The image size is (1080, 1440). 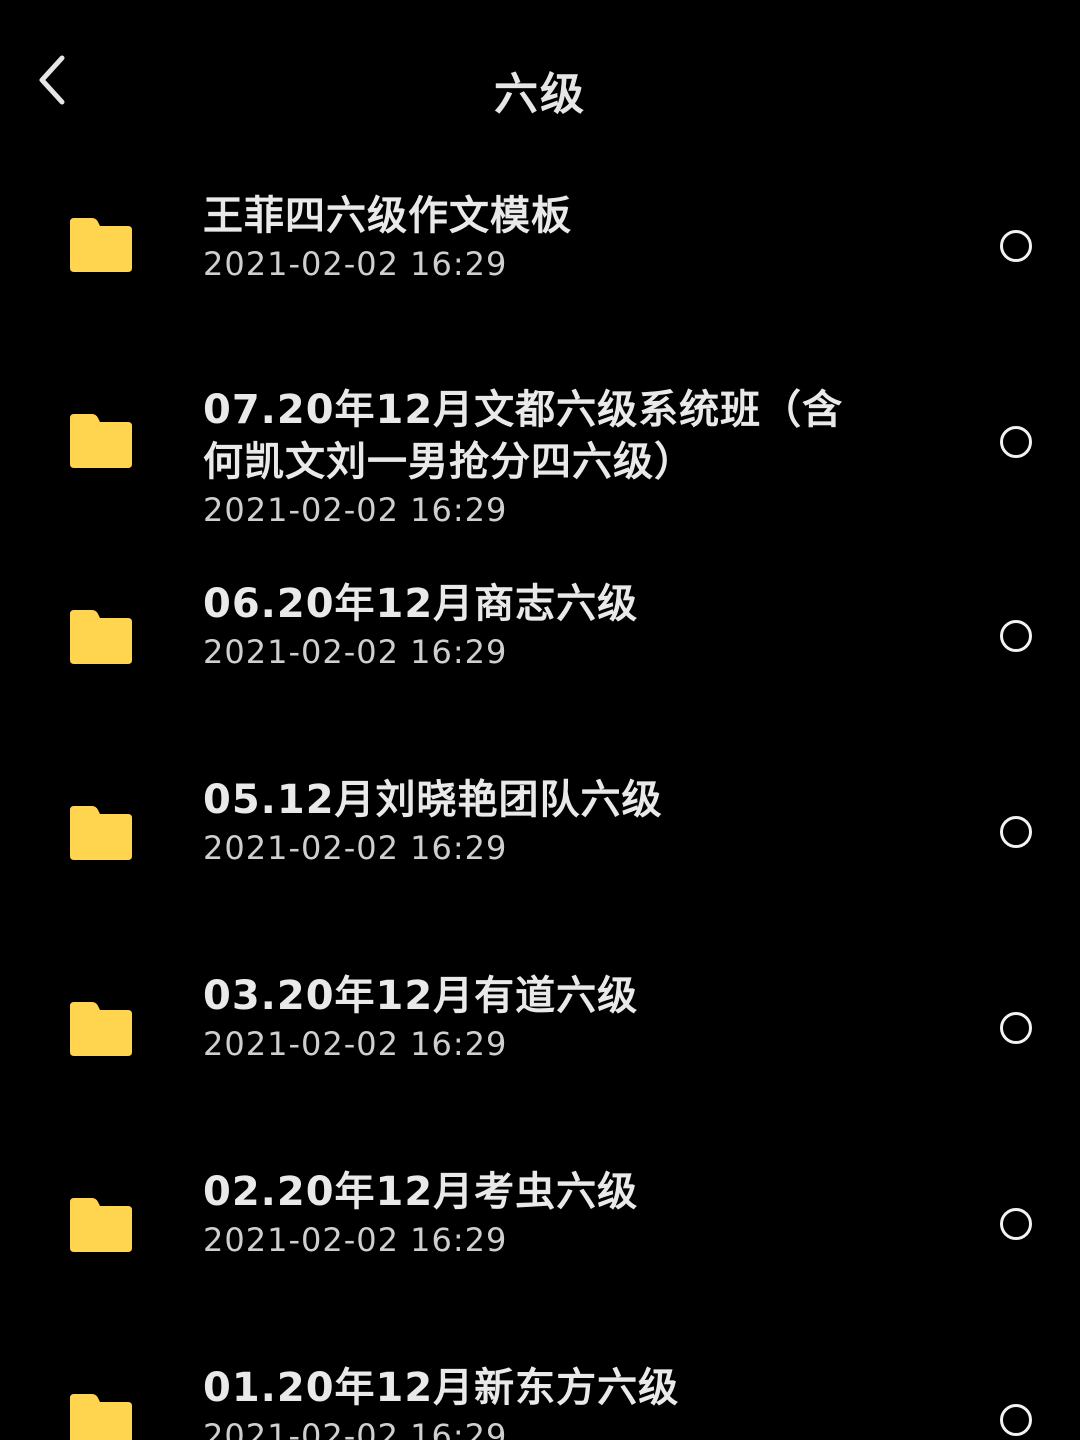 What do you see at coordinates (540, 1037) in the screenshot?
I see `list-item: 03.20年12月有道六级 2021-02-02 16:29` at bounding box center [540, 1037].